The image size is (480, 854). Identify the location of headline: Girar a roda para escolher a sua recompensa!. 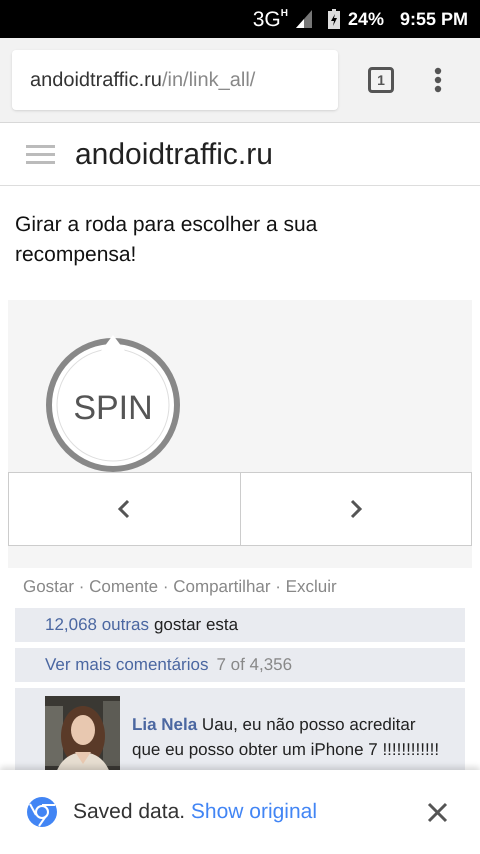
(166, 240).